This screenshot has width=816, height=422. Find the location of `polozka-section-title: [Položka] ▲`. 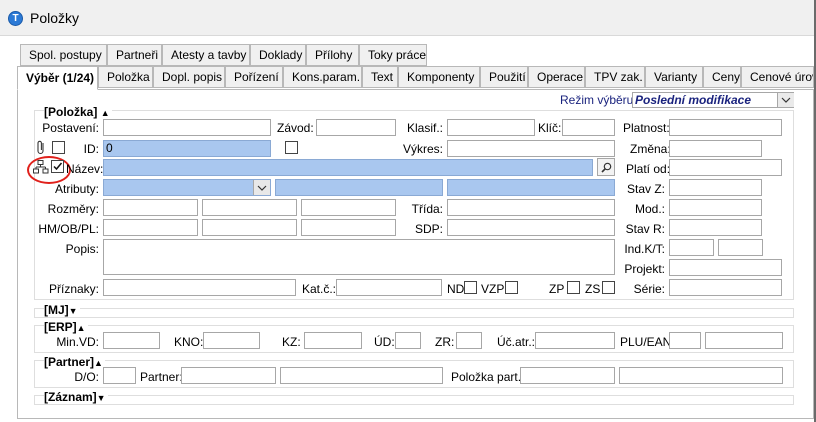

polozka-section-title: [Položka] ▲ is located at coordinates (78, 112).